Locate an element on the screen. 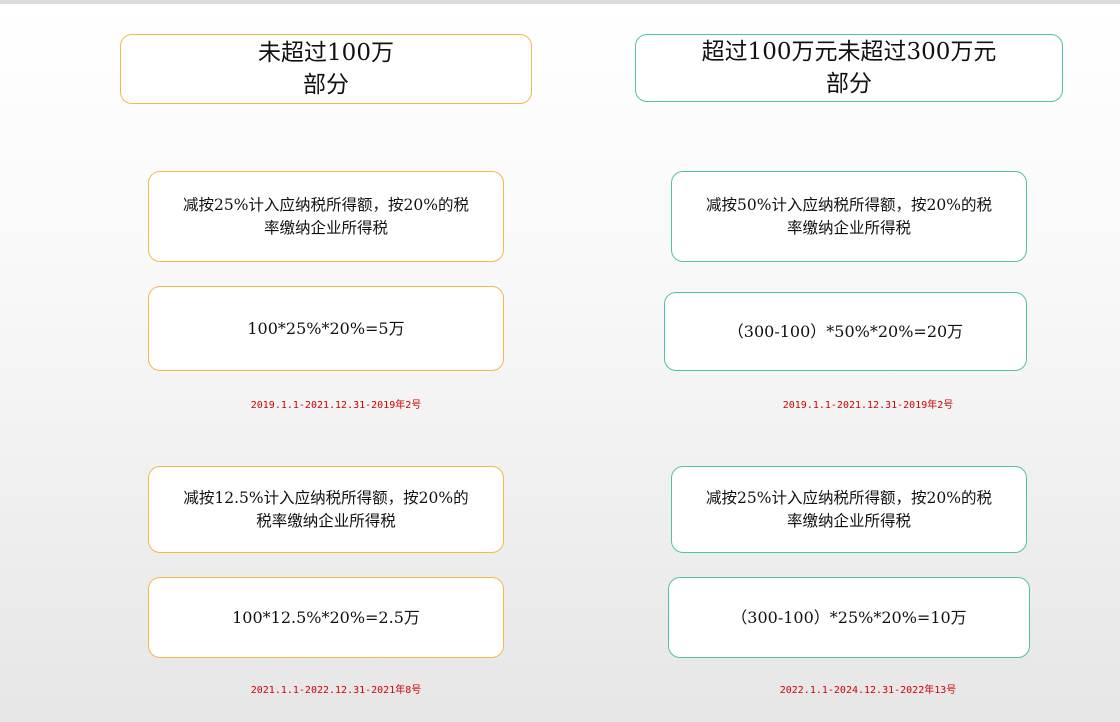 This screenshot has width=1120, height=722. right-period1-formula: （300-100）*50%*20%=20万 is located at coordinates (845, 331).